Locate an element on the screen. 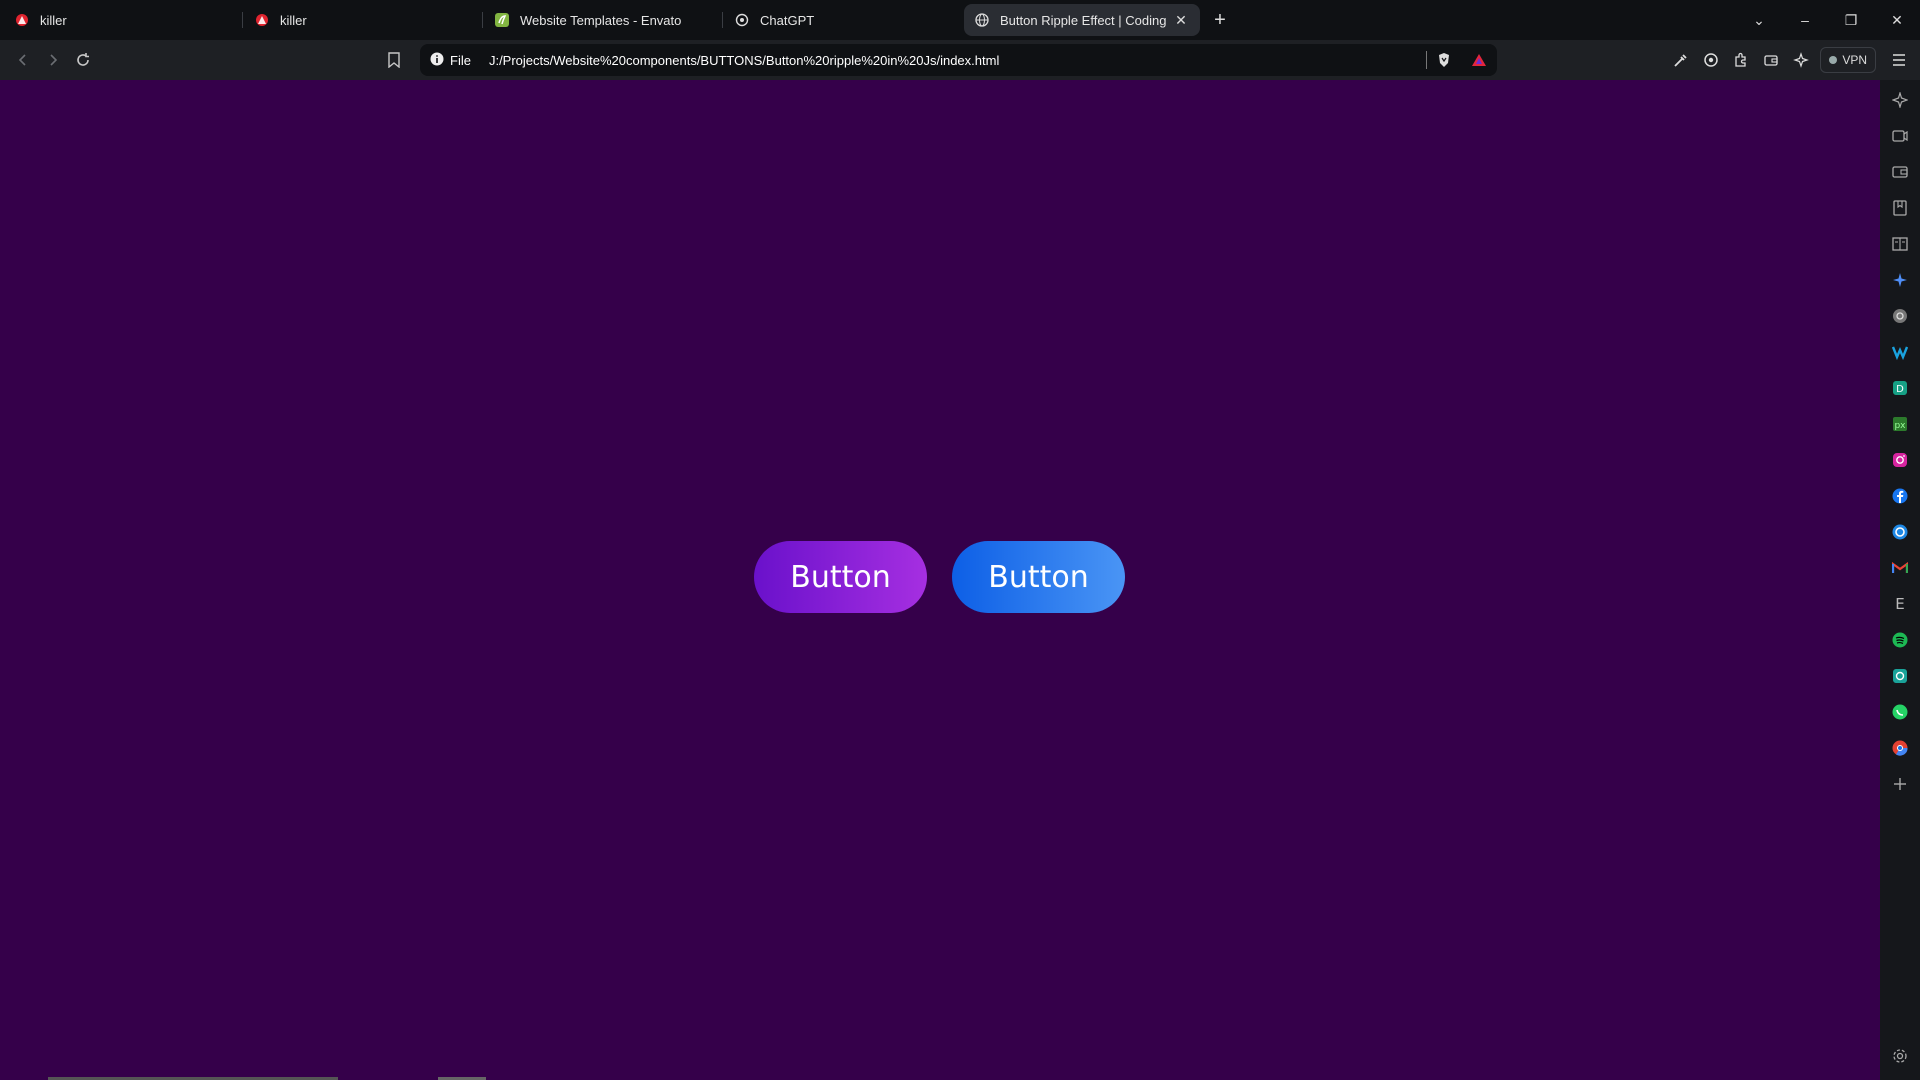 This screenshot has width=1920, height=1080. svg-text: D is located at coordinates (1900, 389).